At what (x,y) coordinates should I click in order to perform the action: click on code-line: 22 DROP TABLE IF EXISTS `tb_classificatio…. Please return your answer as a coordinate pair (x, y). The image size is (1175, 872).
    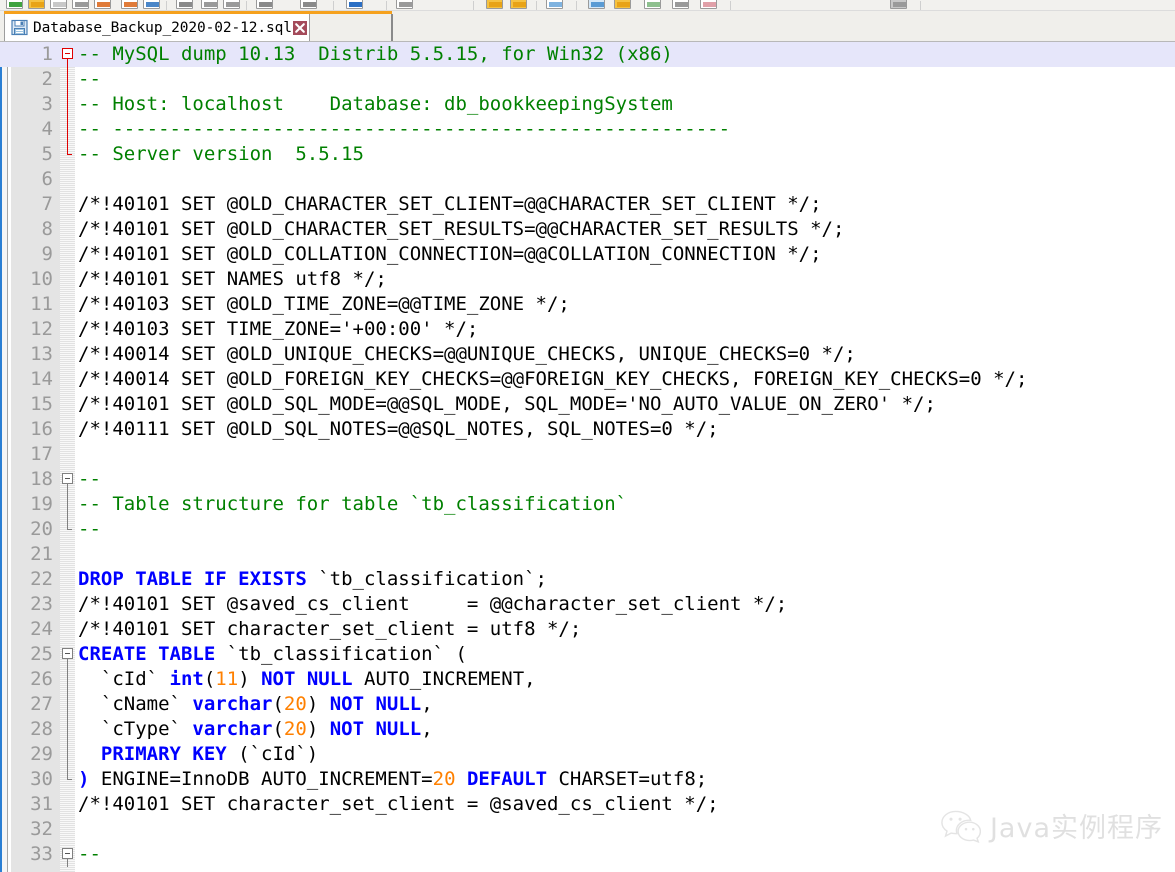
    Looking at the image, I should click on (587, 579).